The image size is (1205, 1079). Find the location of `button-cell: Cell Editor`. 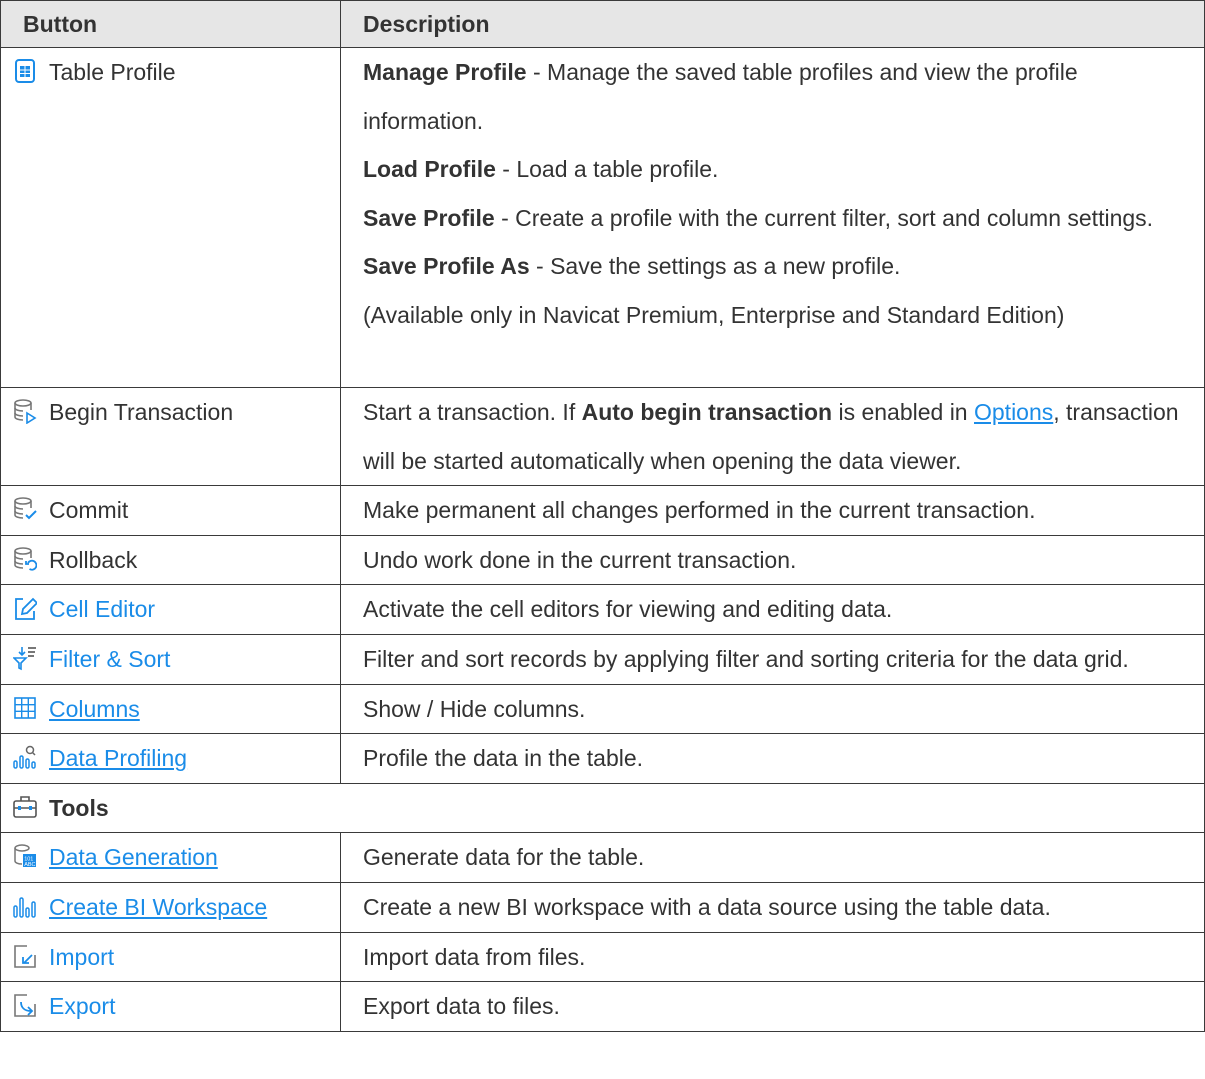

button-cell: Cell Editor is located at coordinates (170, 609).